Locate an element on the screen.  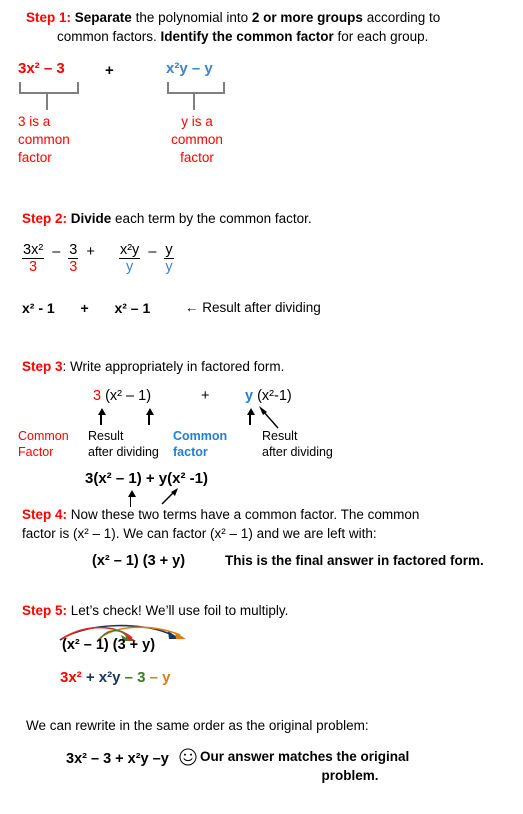
plus-sign-fractions: + is located at coordinates (90, 251).